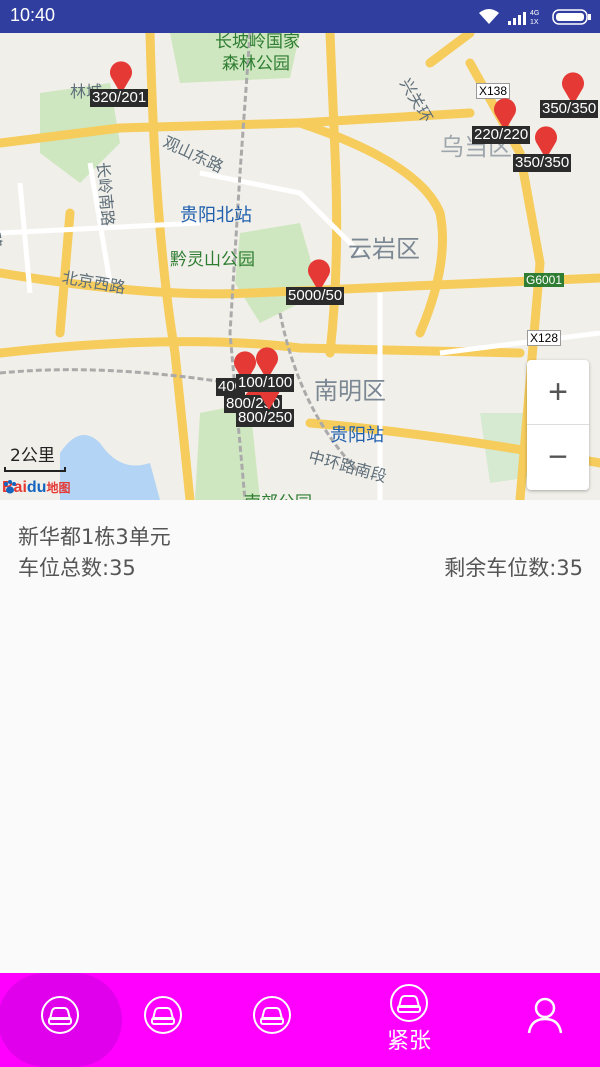 Image resolution: width=600 pixels, height=1067 pixels. Describe the element at coordinates (558, 392) in the screenshot. I see `zoom-in-button: +` at that location.